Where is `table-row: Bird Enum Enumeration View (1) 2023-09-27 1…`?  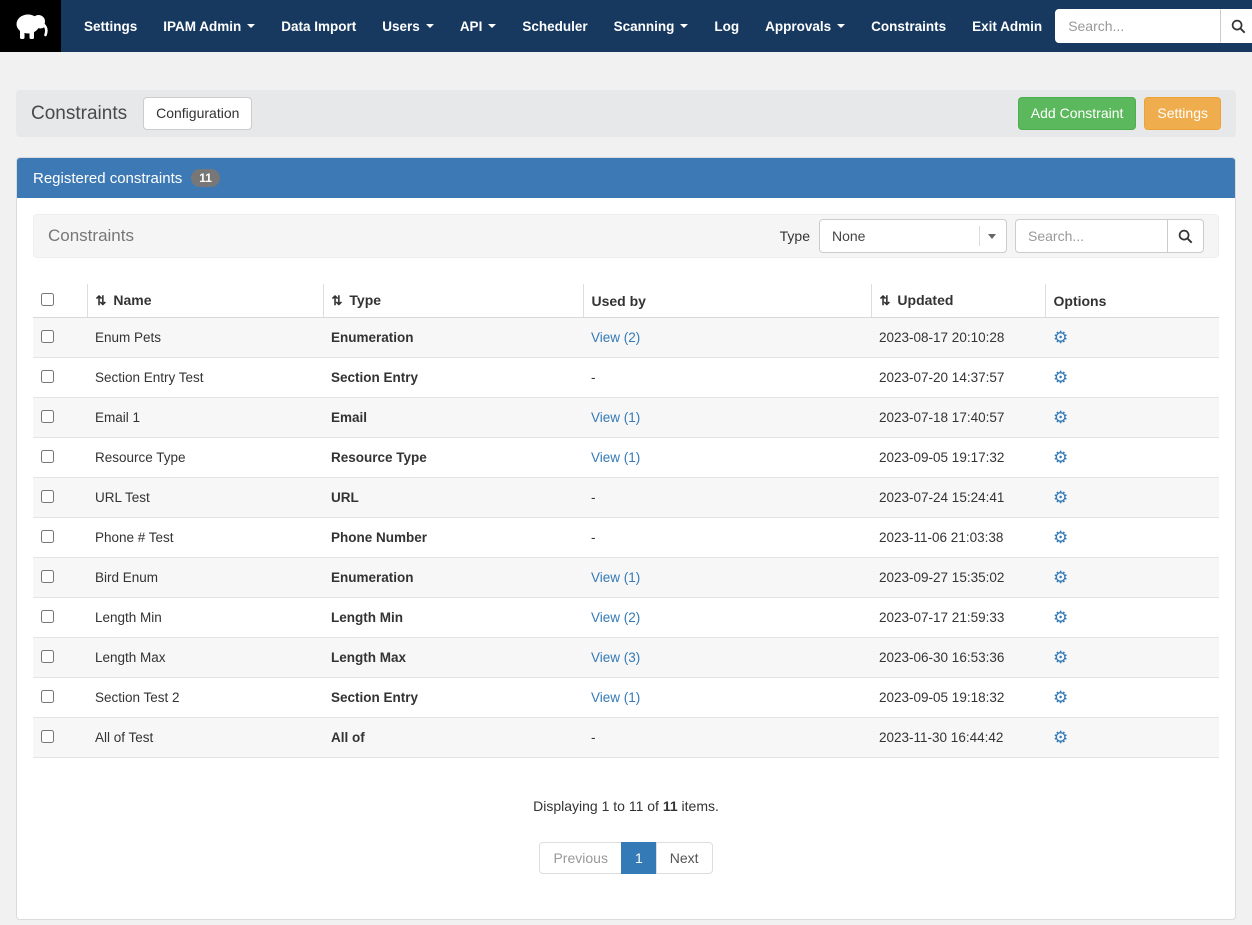
table-row: Bird Enum Enumeration View (1) 2023-09-27 1… is located at coordinates (626, 577).